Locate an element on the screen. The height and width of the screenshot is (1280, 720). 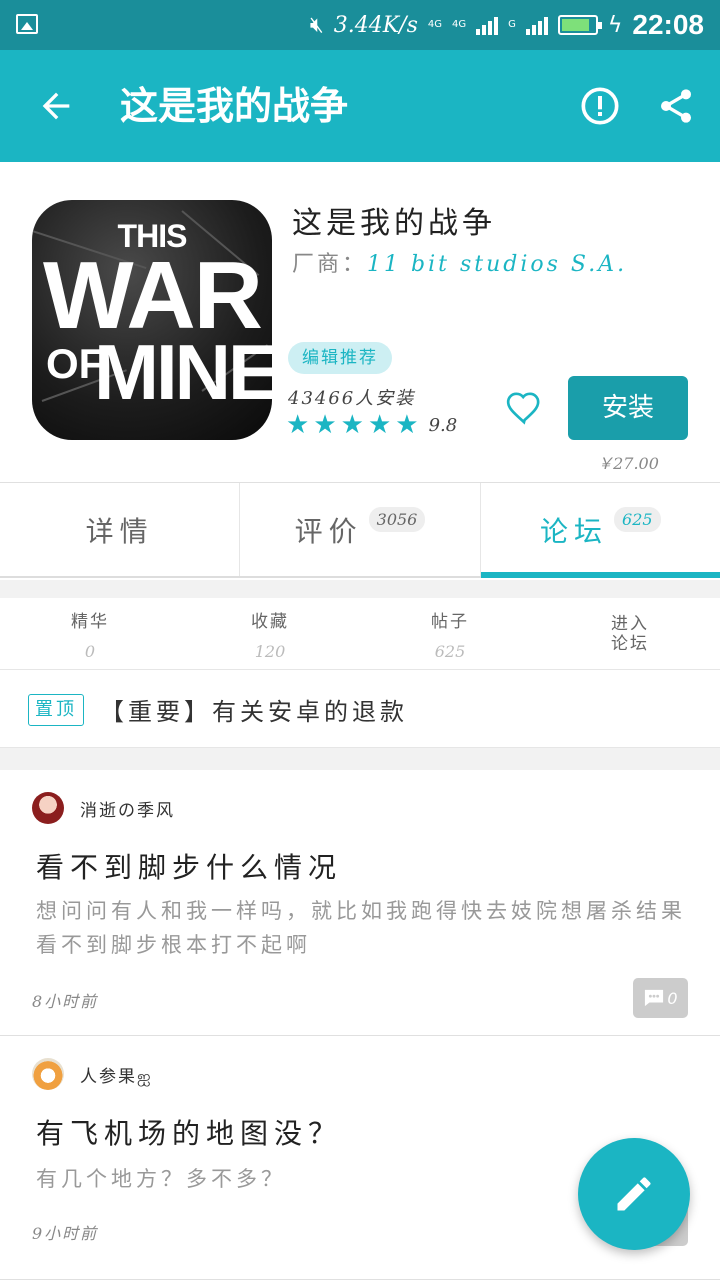
enter-forum-label: 进入论坛 is located at coordinates (630, 633).